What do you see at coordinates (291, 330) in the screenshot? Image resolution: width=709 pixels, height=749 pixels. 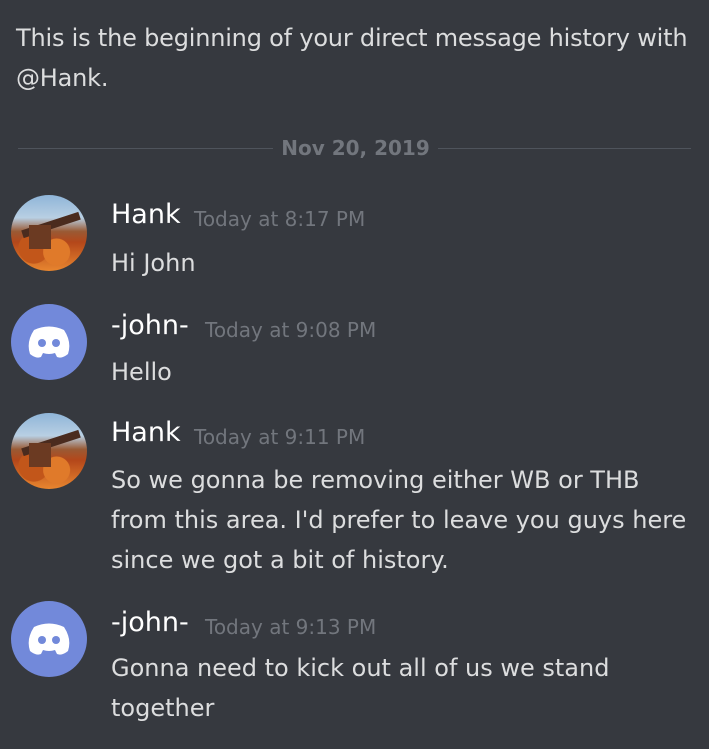 I see `message-timestamp: Today at 9:08 PM` at bounding box center [291, 330].